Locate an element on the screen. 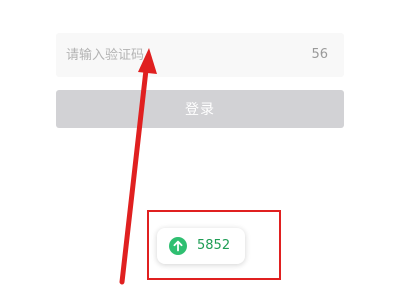  verification-code-field: 56 is located at coordinates (200, 55).